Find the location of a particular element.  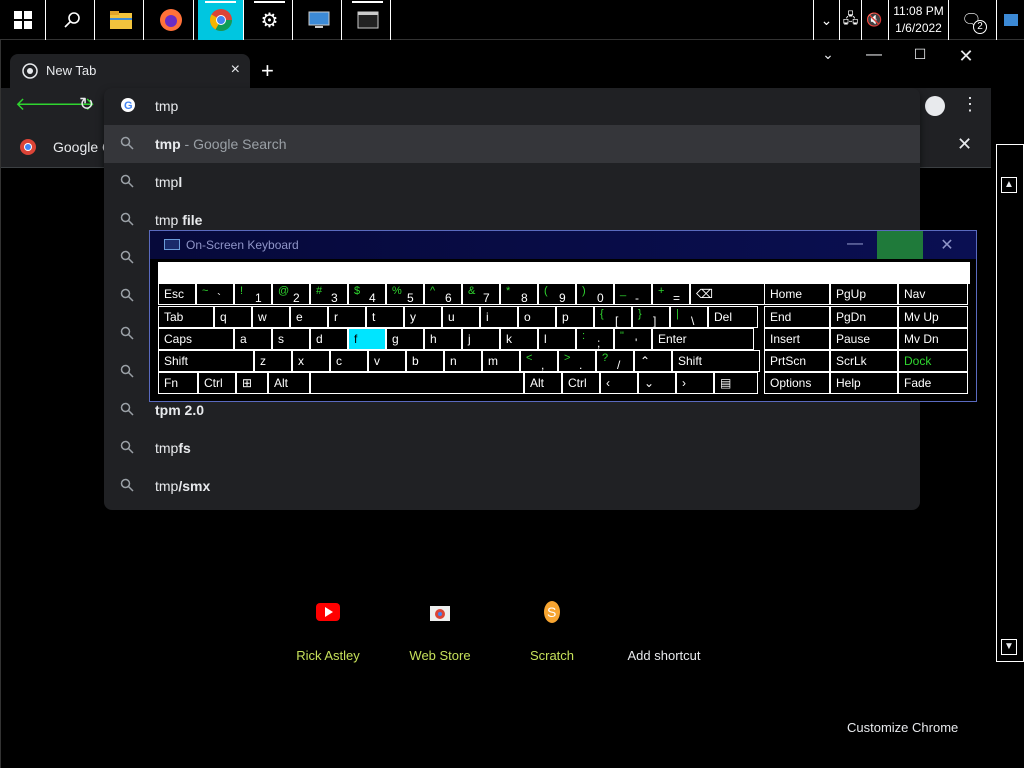

key-mv-dn: Mv Dn is located at coordinates (933, 339).